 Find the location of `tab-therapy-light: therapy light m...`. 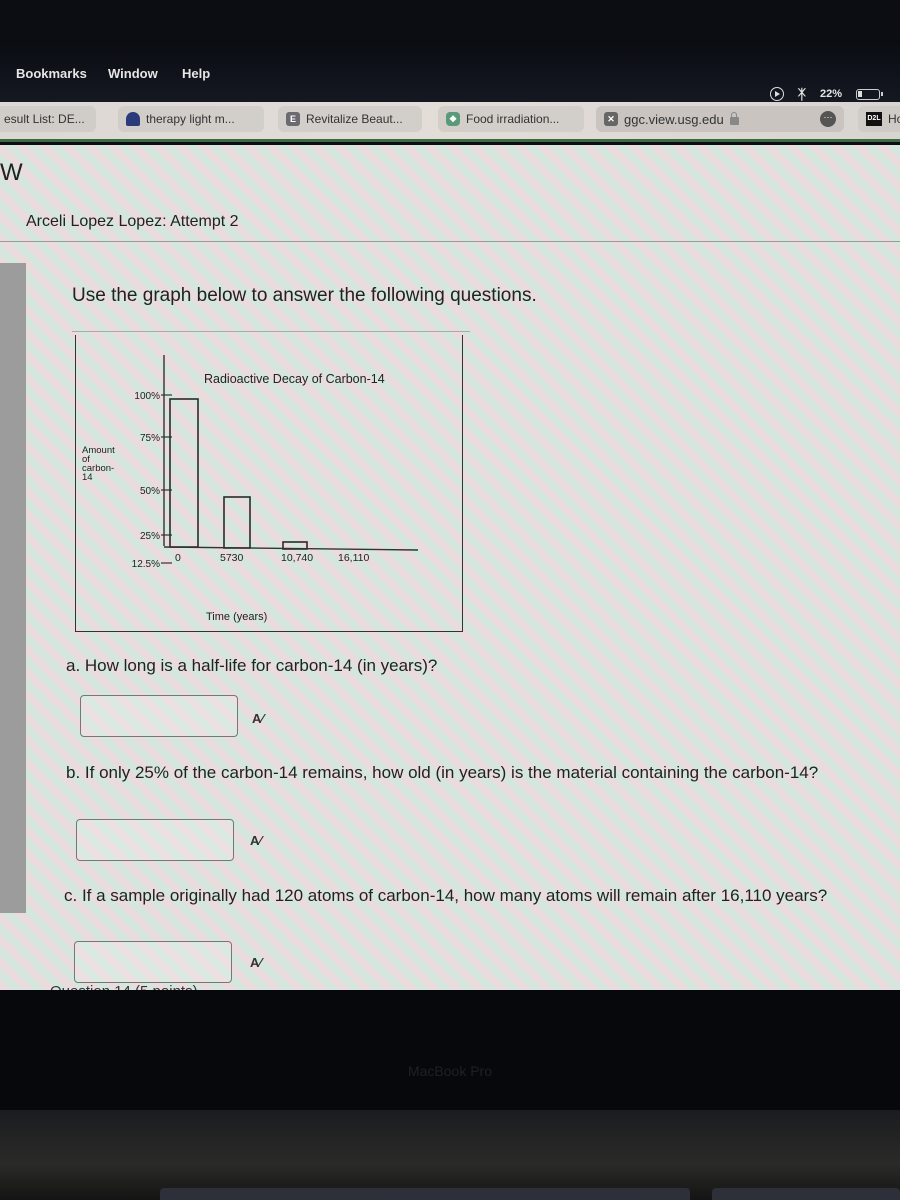

tab-therapy-light: therapy light m... is located at coordinates (191, 119).